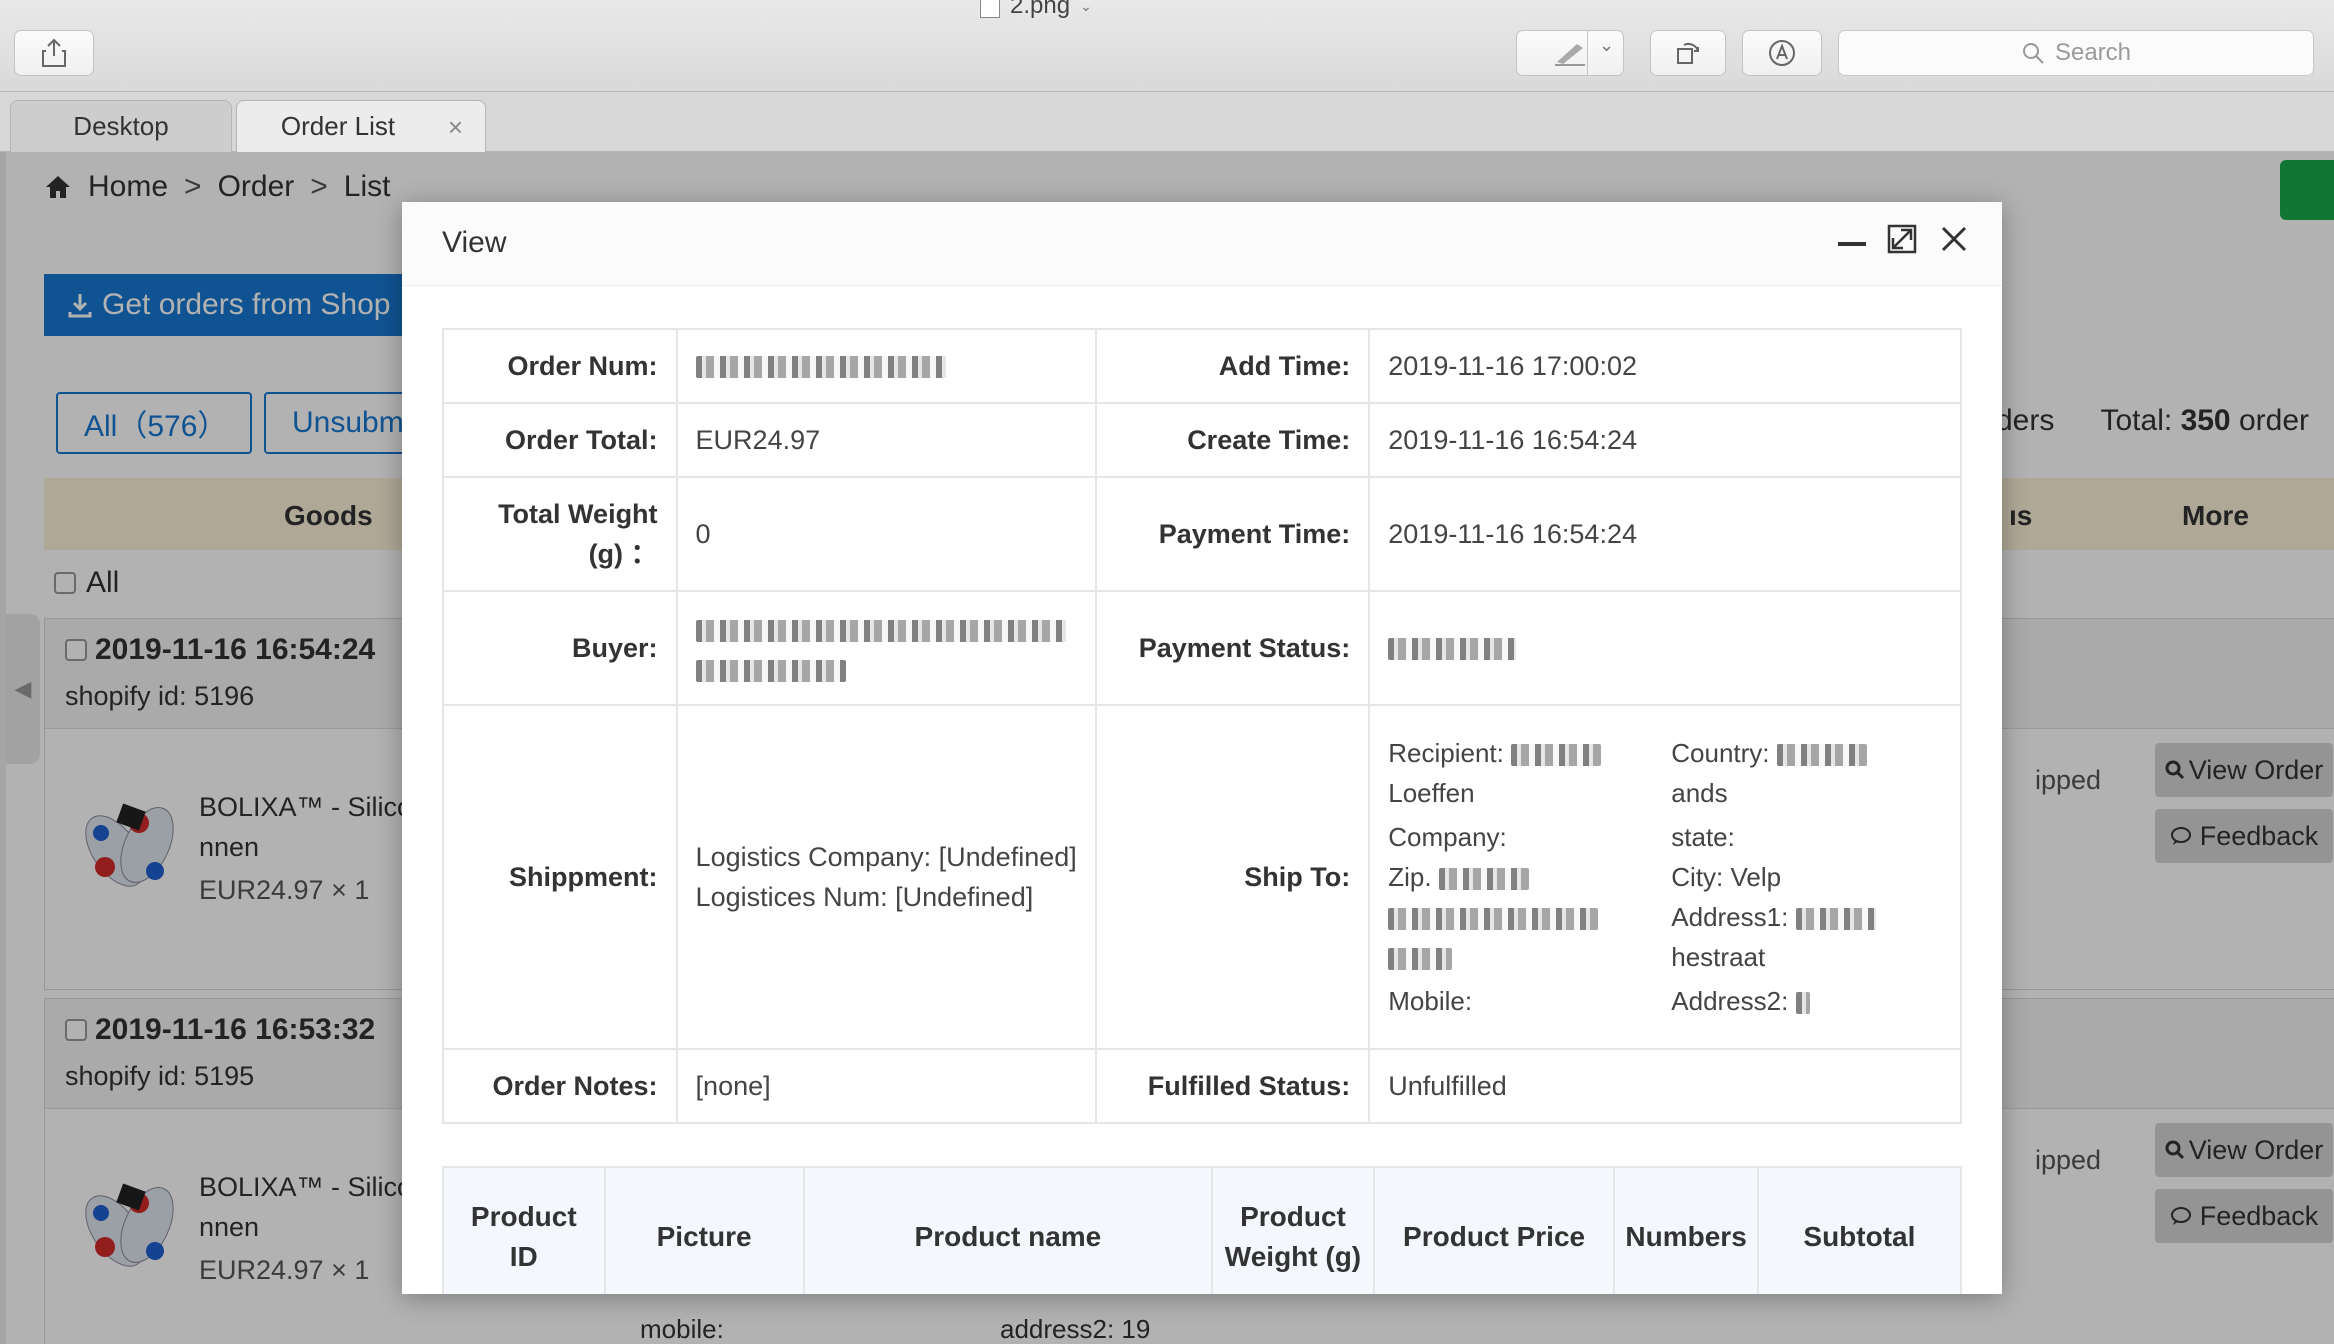 The height and width of the screenshot is (1344, 2334). I want to click on column-product-id: Product ID, so click(524, 1230).